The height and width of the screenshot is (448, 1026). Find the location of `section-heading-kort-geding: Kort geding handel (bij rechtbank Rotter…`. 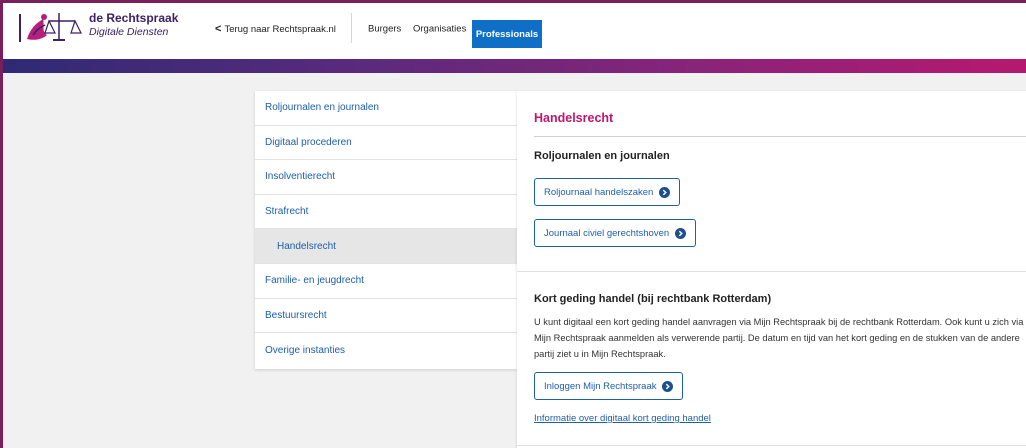

section-heading-kort-geding: Kort geding handel (bij rechtbank Rotter… is located at coordinates (653, 299).